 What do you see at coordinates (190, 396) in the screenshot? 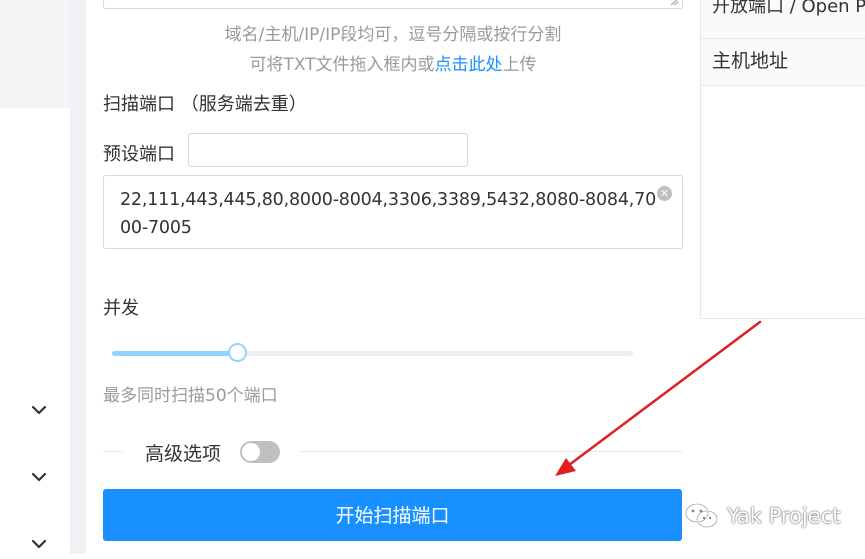
I see `concurrency-hint: 最多同时扫描50个端口` at bounding box center [190, 396].